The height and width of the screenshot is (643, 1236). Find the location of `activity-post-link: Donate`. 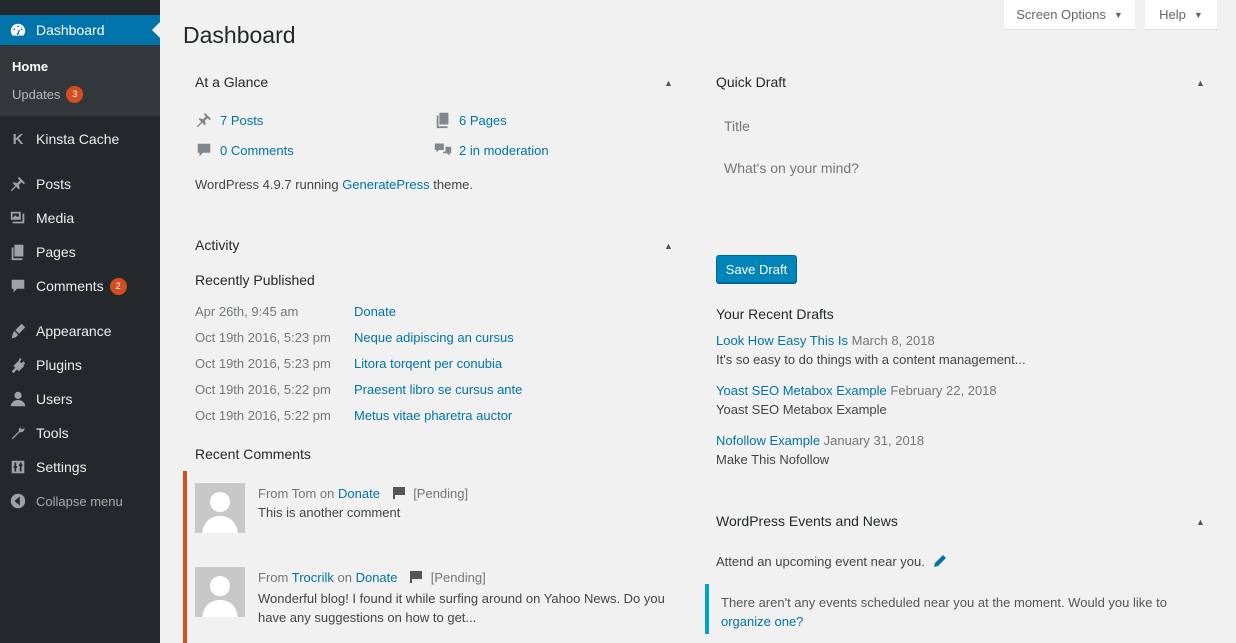

activity-post-link: Donate is located at coordinates (375, 311).